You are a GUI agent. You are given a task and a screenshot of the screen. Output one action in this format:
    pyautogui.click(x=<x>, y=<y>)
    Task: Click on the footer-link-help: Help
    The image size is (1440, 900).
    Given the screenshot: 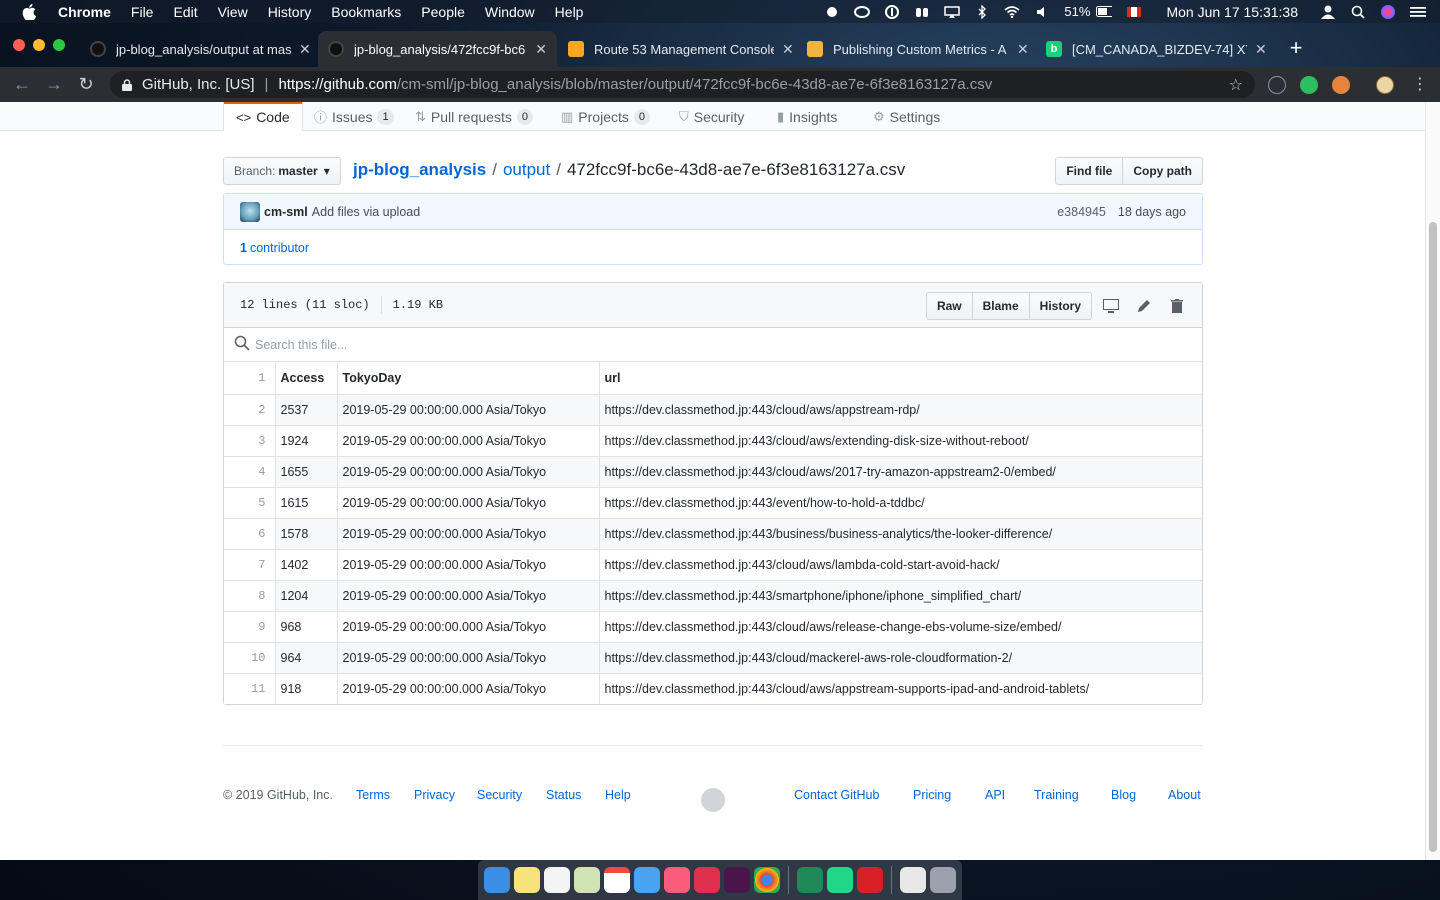 What is the action you would take?
    pyautogui.click(x=618, y=795)
    